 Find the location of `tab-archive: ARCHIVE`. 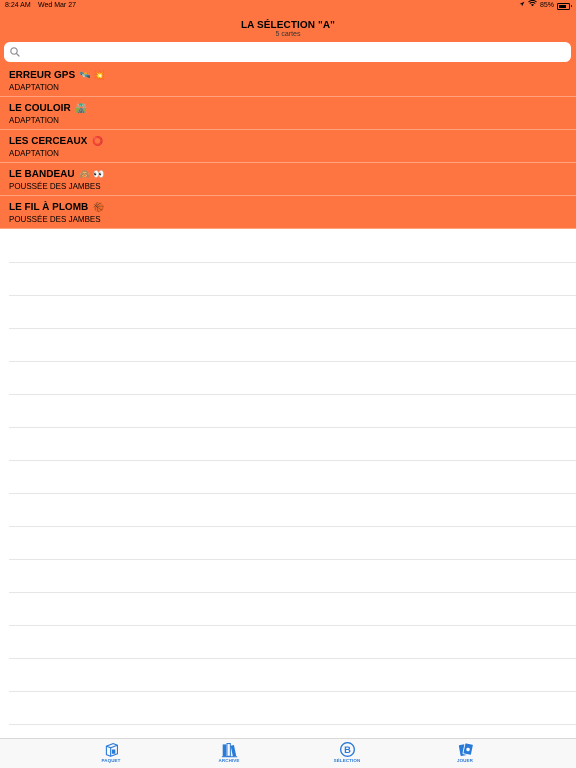

tab-archive: ARCHIVE is located at coordinates (229, 754).